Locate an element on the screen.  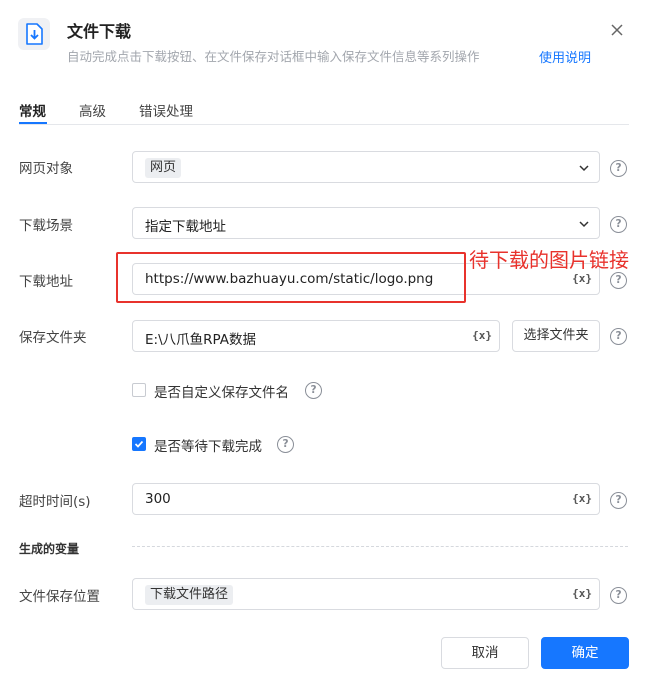
timeout-value: 300 is located at coordinates (158, 499).